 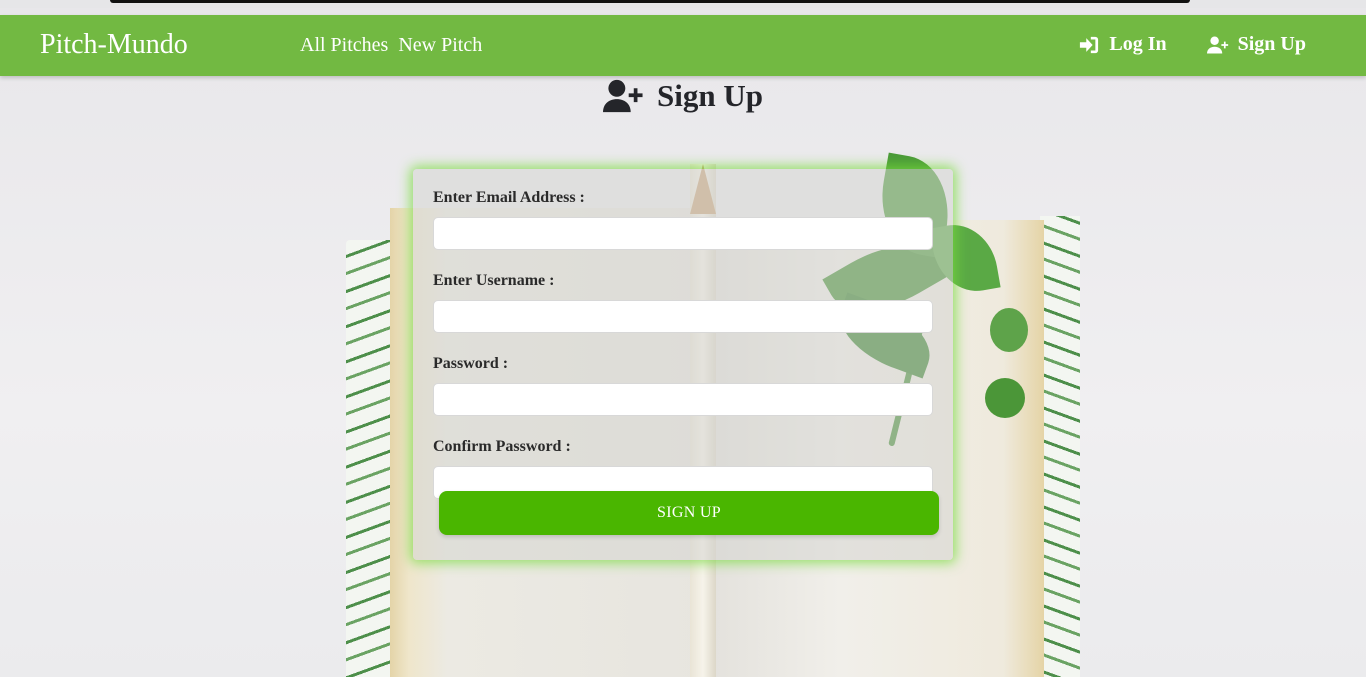 What do you see at coordinates (1060, 446) in the screenshot?
I see `book-cover-right` at bounding box center [1060, 446].